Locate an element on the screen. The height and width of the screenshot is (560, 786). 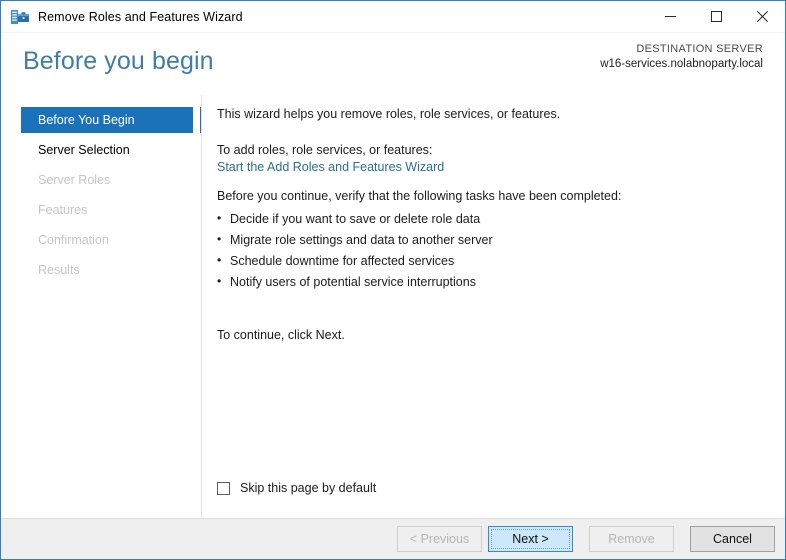
sidebar-item-results: Results is located at coordinates (107, 270).